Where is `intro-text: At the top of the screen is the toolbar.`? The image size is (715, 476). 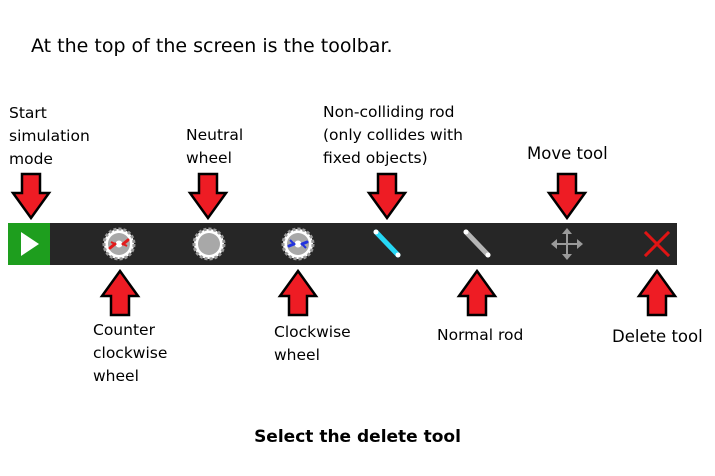
intro-text: At the top of the screen is the toolbar. is located at coordinates (212, 46).